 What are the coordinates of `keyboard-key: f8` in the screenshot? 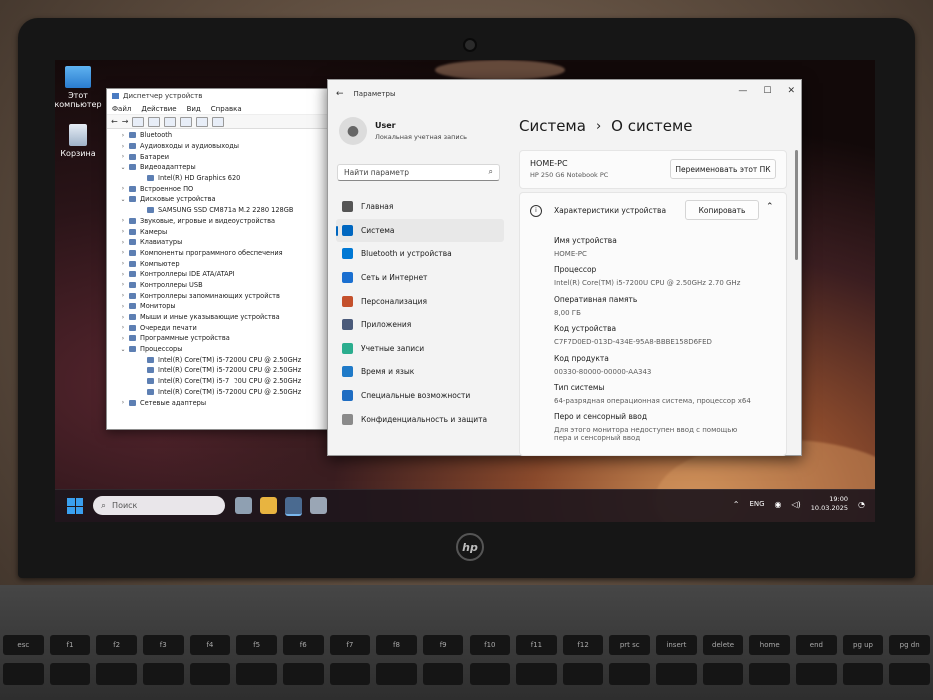 It's located at (396, 645).